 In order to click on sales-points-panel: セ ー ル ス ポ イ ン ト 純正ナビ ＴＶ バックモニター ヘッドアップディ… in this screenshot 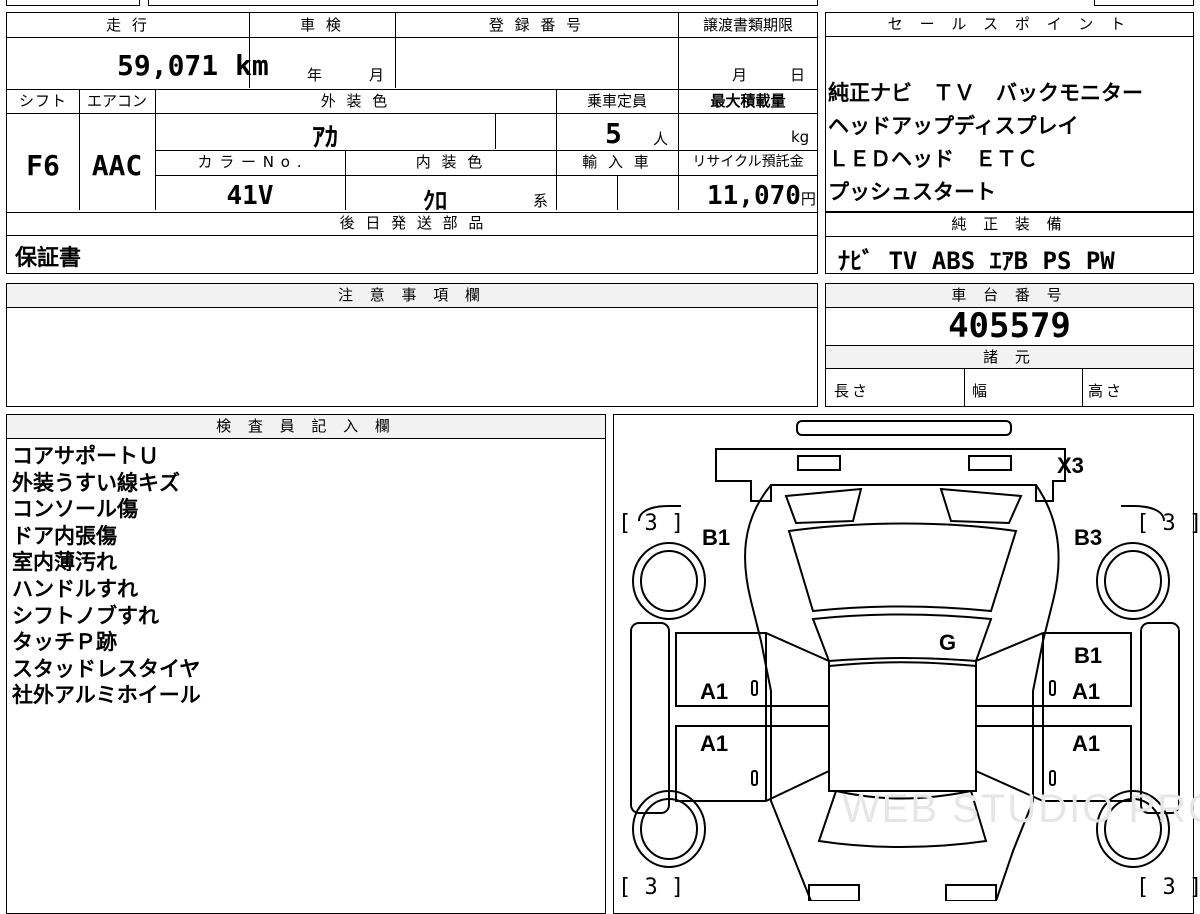, I will do `click(1009, 112)`.